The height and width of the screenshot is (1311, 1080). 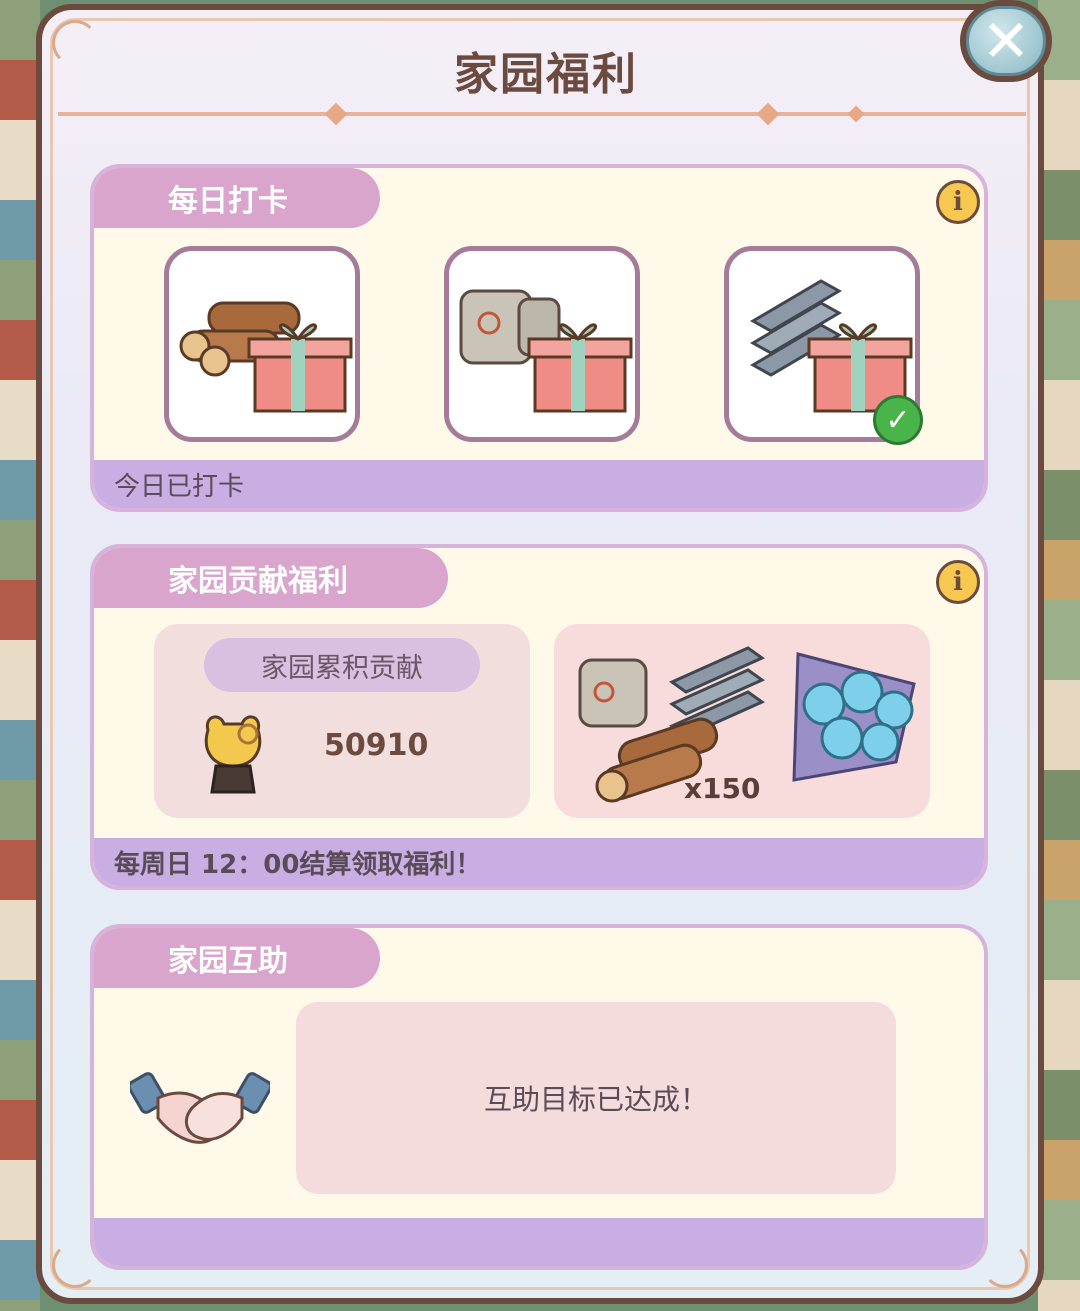 I want to click on reward-slot-steel: ✓, so click(x=823, y=345).